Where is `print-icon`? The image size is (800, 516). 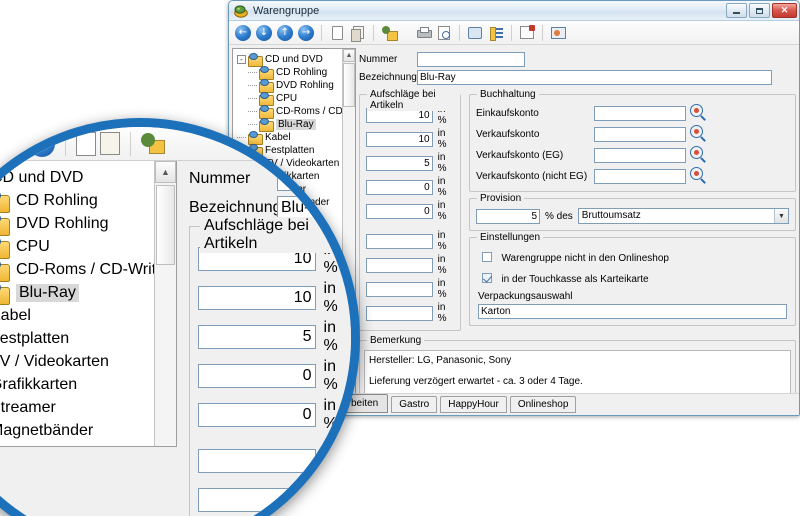
print-icon is located at coordinates (423, 33).